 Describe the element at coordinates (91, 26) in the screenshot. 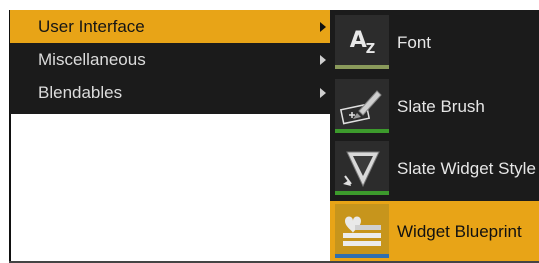

I see `menu-item-label: User Interface` at that location.